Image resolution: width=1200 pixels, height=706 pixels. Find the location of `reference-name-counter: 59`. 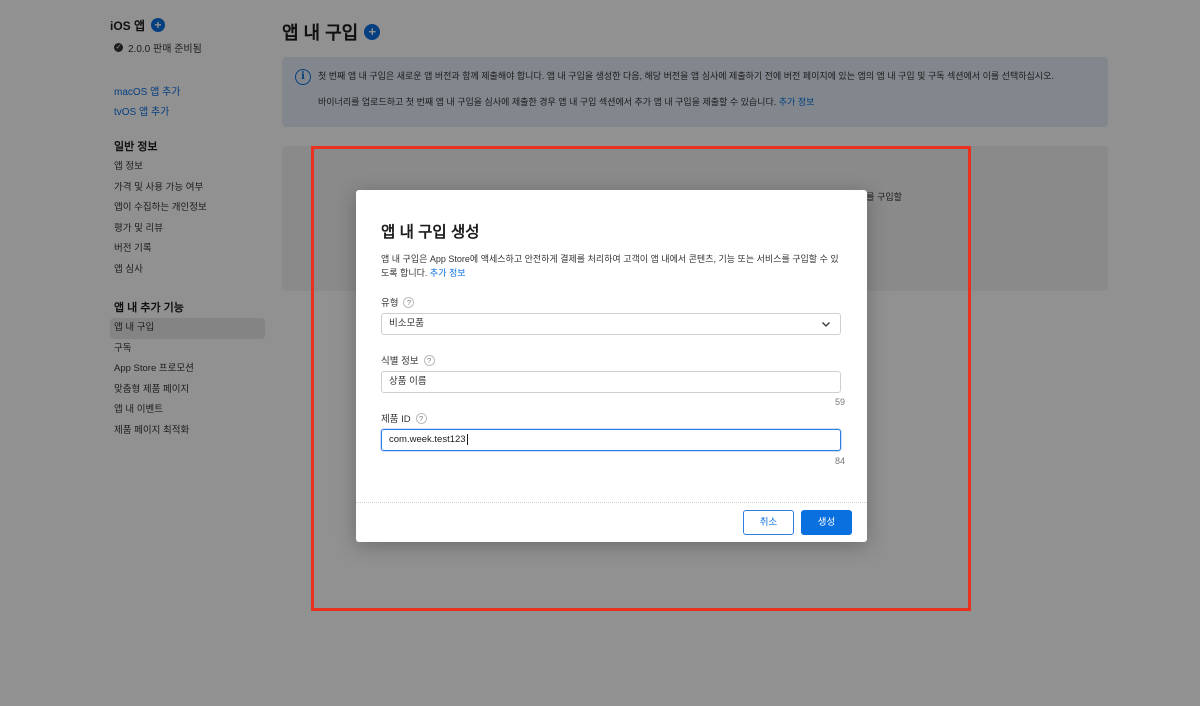

reference-name-counter: 59 is located at coordinates (839, 402).